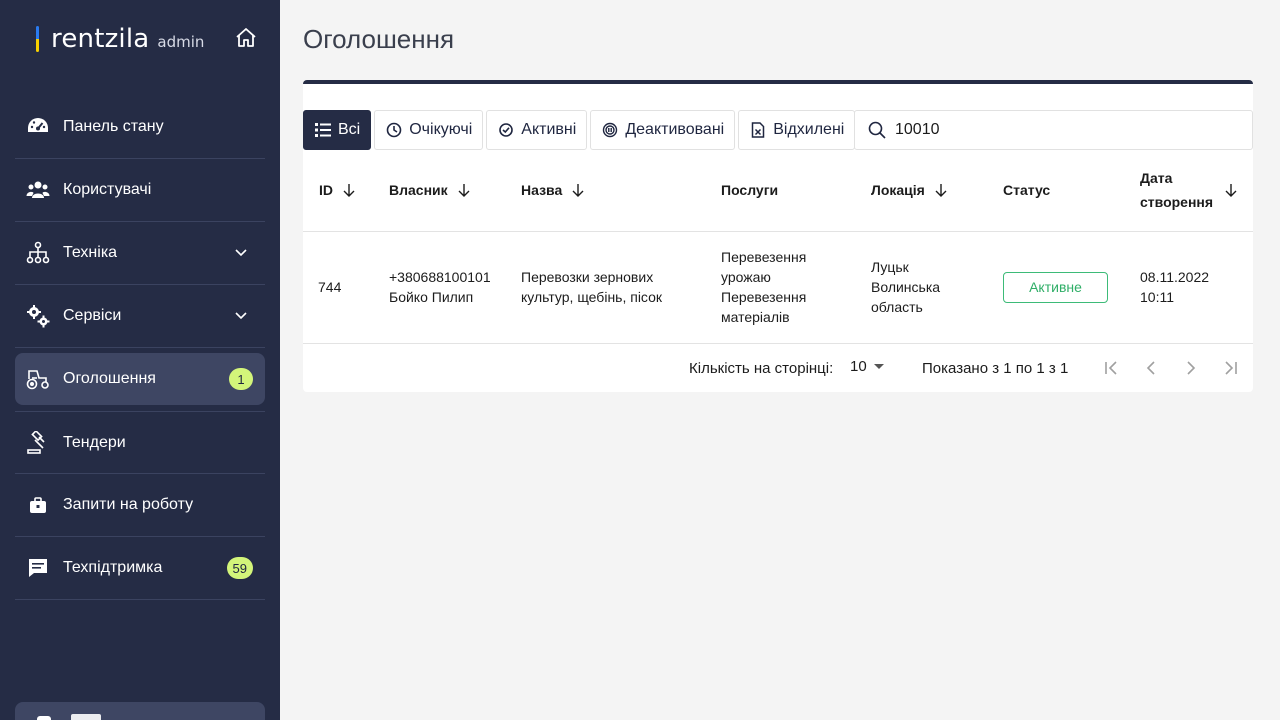 This screenshot has width=1280, height=720. What do you see at coordinates (246, 38) in the screenshot?
I see `home-icon` at bounding box center [246, 38].